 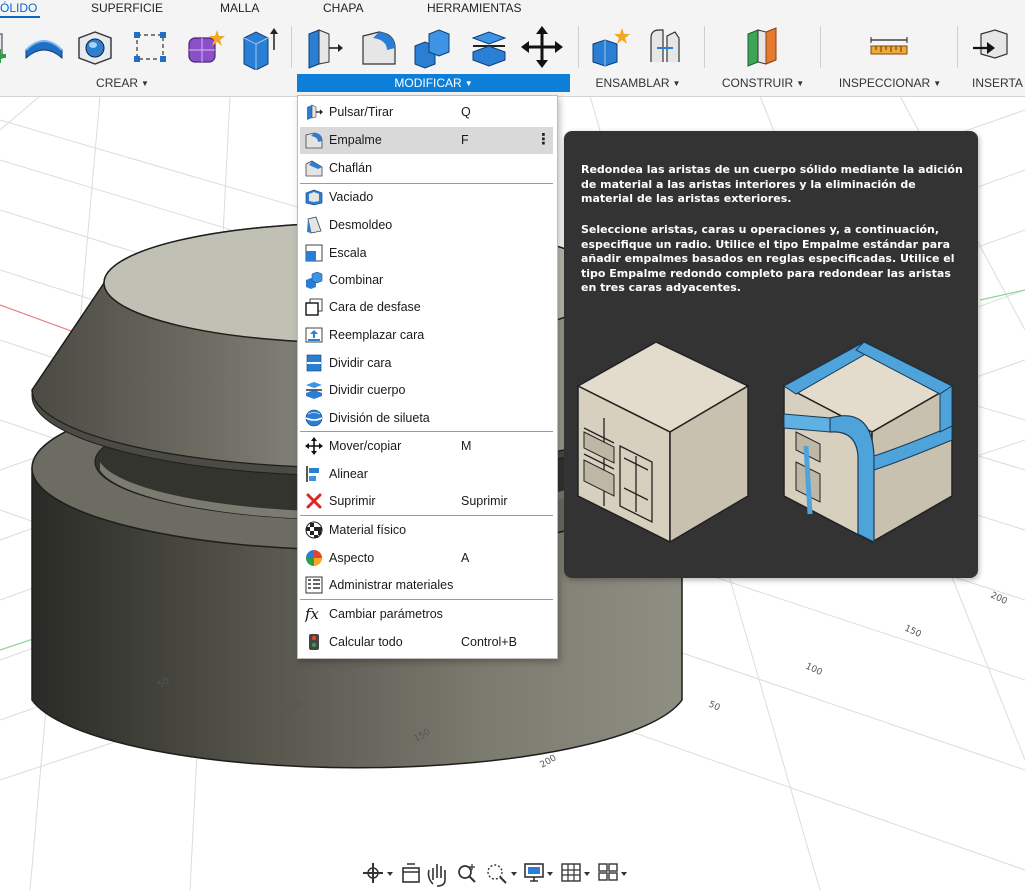 What do you see at coordinates (314, 253) in the screenshot?
I see `scale-icon` at bounding box center [314, 253].